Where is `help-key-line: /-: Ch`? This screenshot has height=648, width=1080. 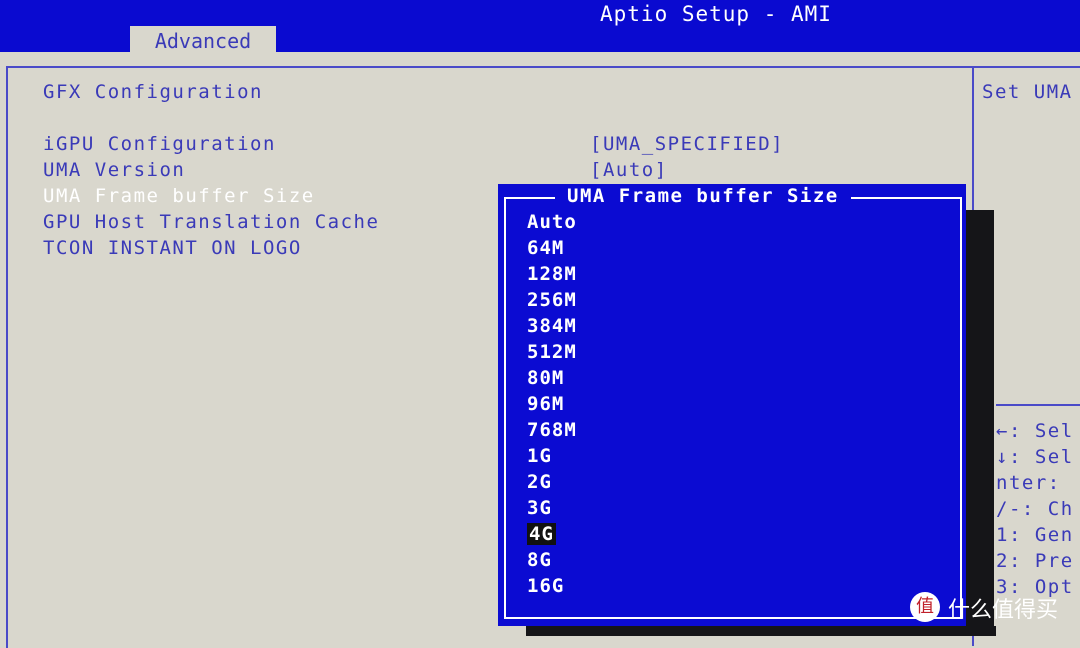
help-key-line: /-: Ch is located at coordinates (1035, 509).